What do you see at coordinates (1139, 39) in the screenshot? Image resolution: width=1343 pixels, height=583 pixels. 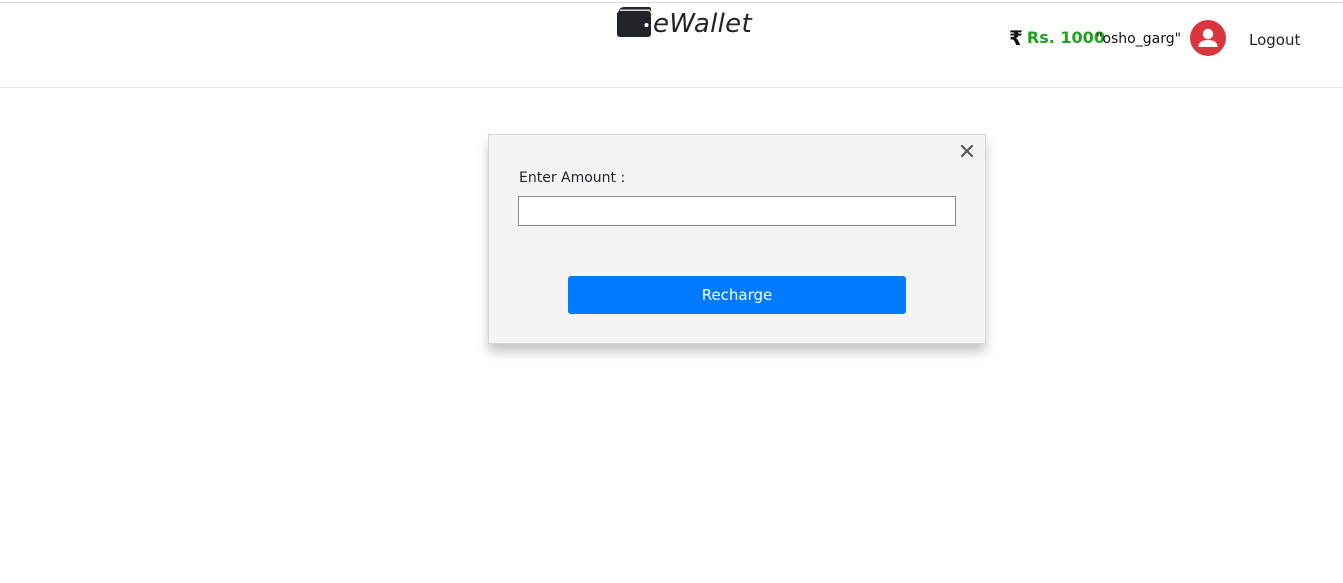 I see `username: "osho_garg"` at bounding box center [1139, 39].